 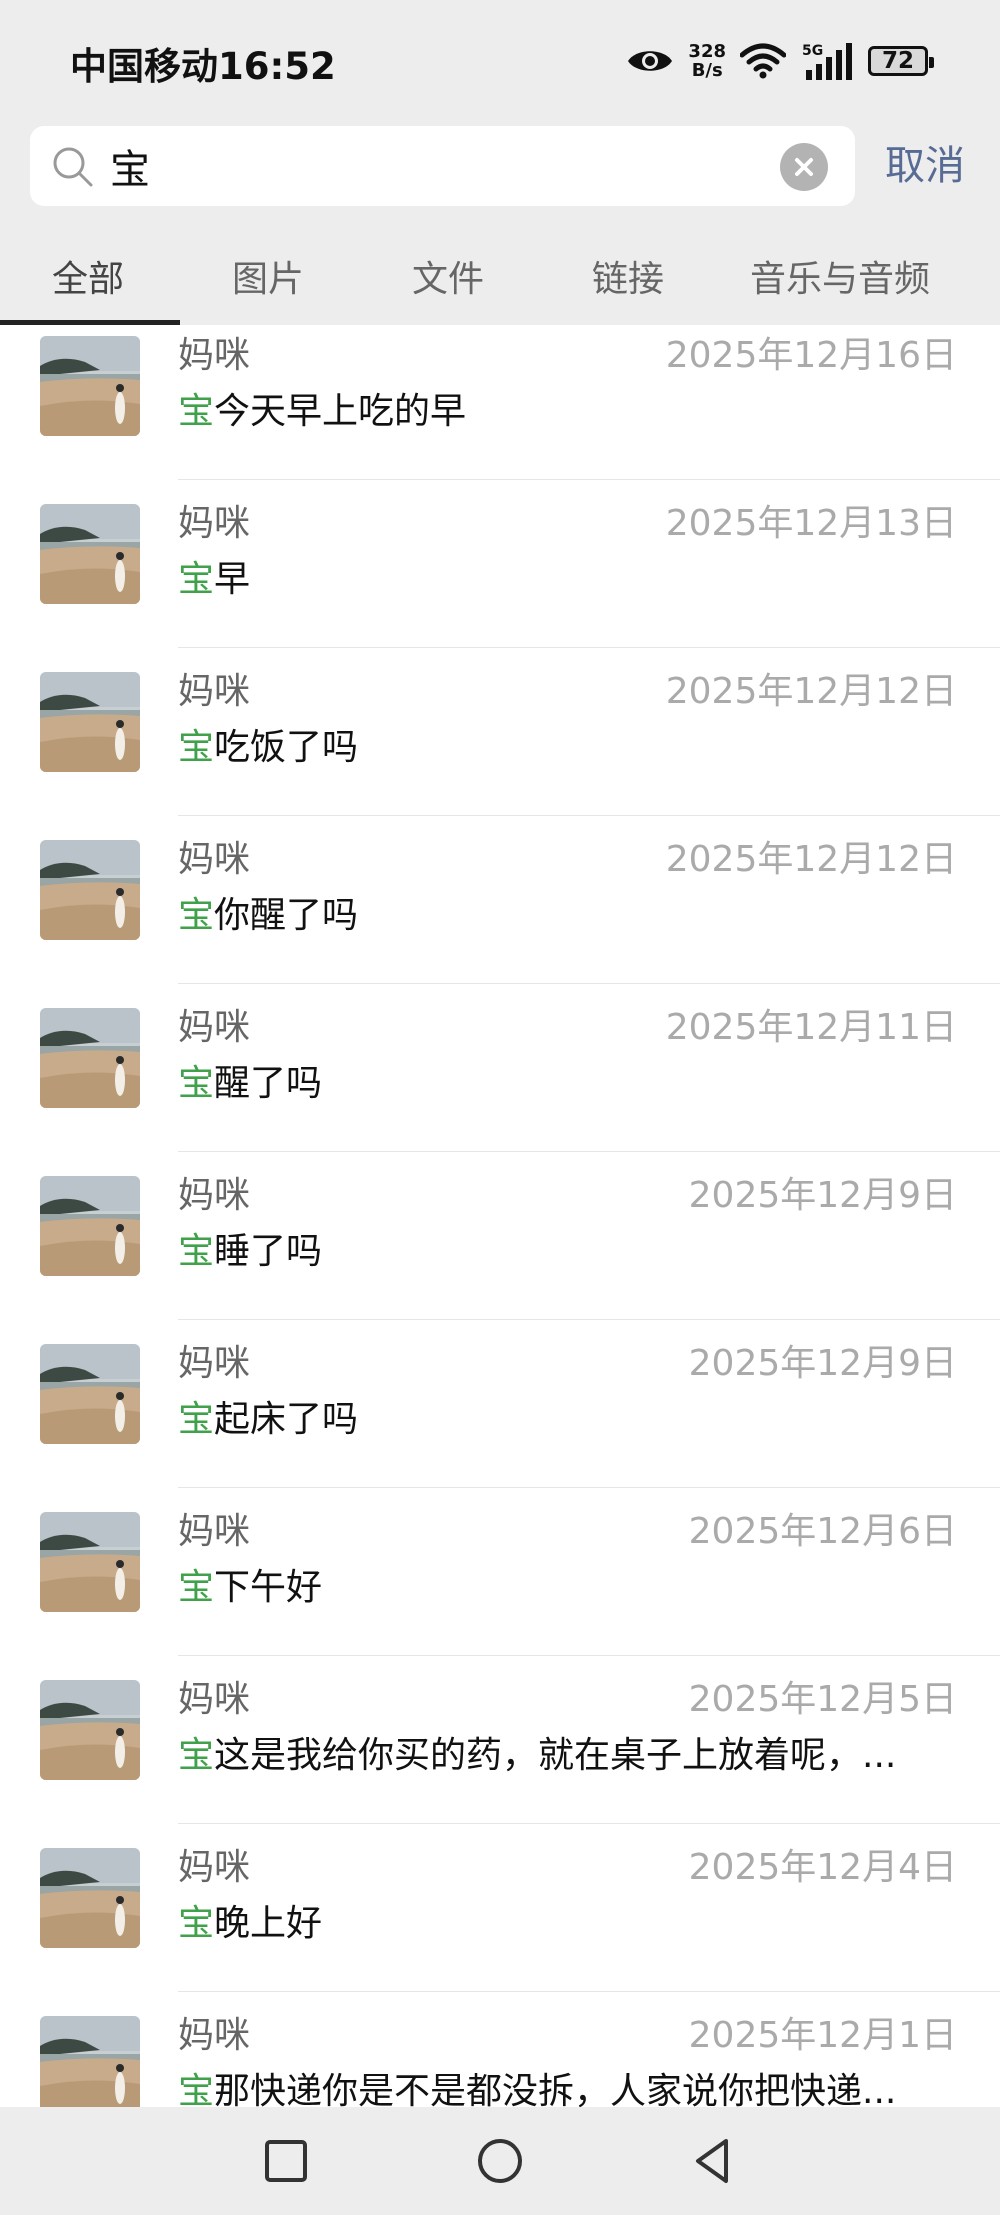 What do you see at coordinates (500, 1068) in the screenshot?
I see `result-item: 妈咪 2025年12月11日宝醒了吗` at bounding box center [500, 1068].